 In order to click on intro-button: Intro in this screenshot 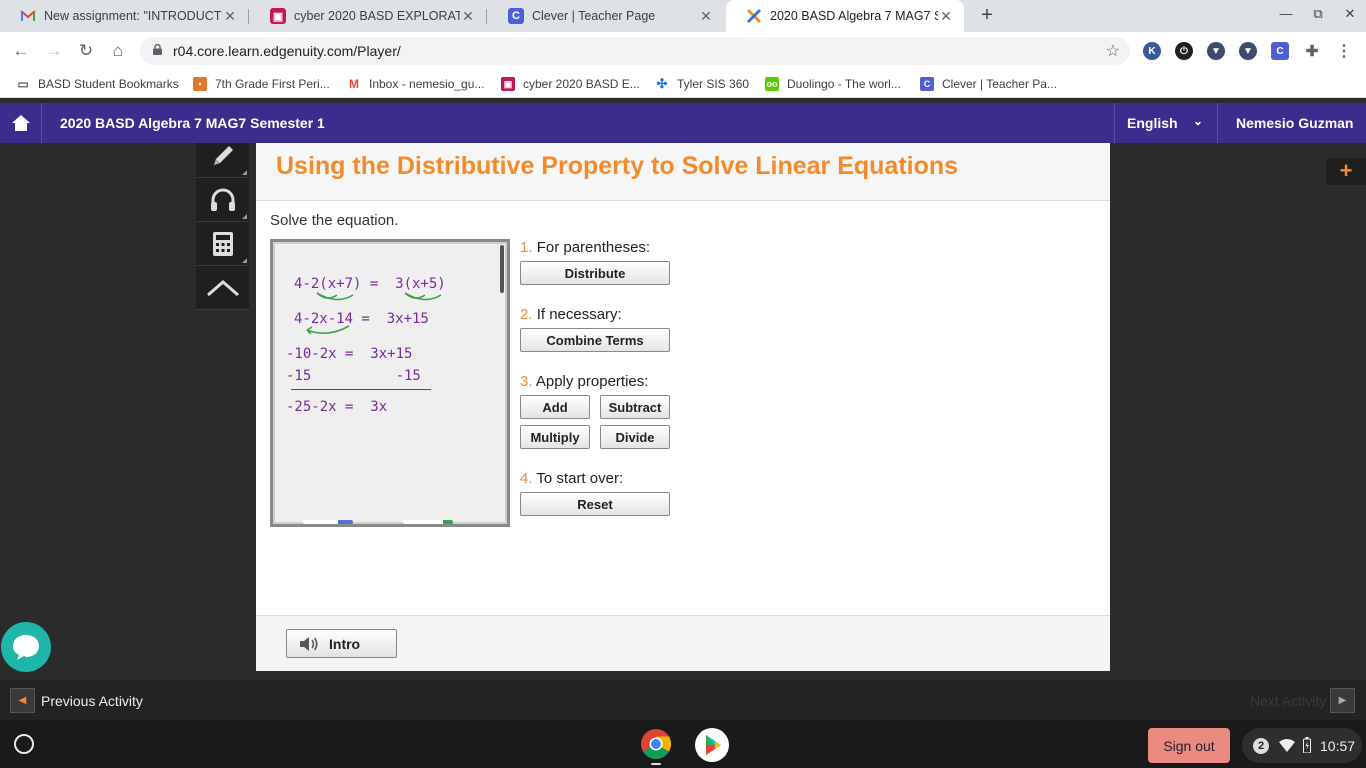, I will do `click(341, 643)`.